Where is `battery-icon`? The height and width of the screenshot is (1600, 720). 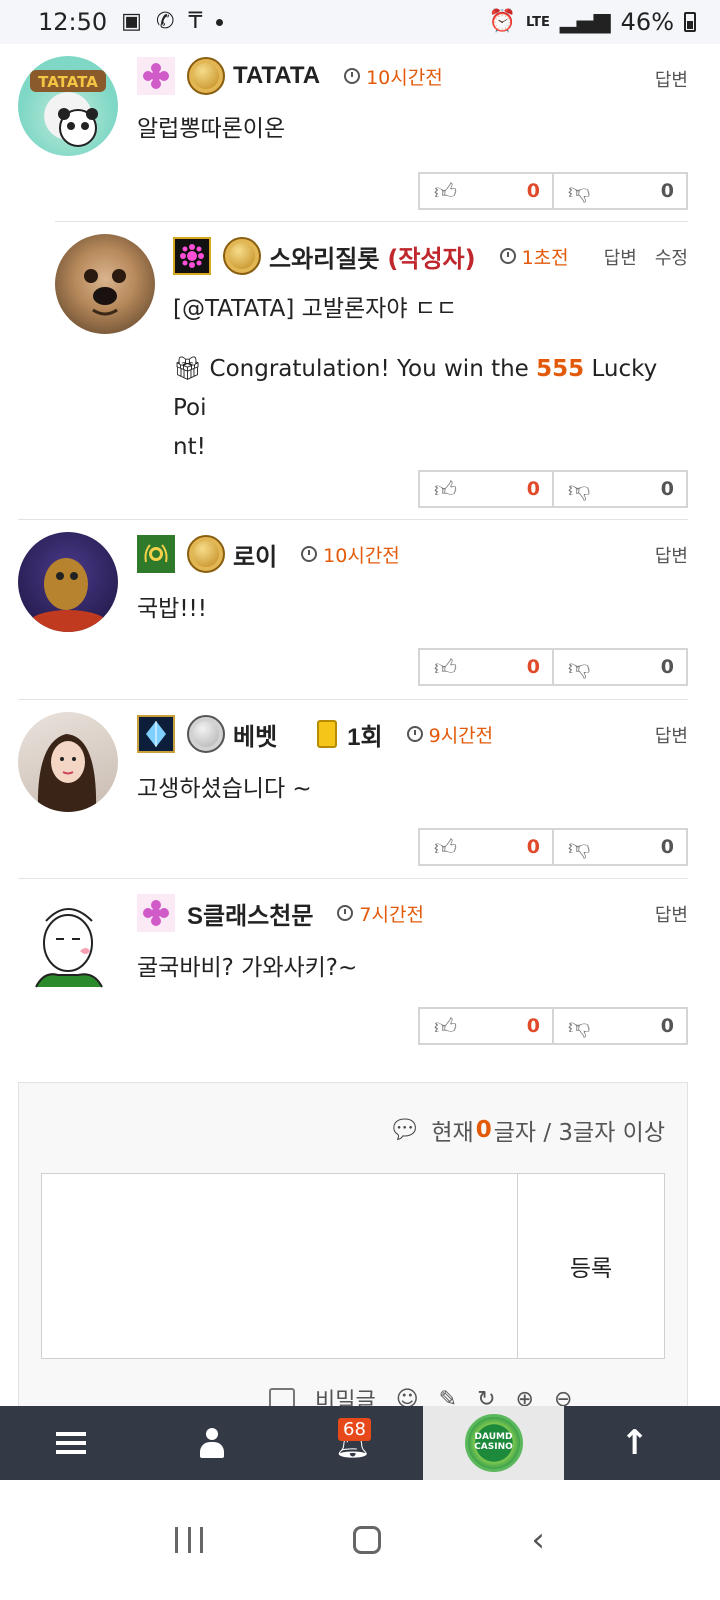 battery-icon is located at coordinates (690, 22).